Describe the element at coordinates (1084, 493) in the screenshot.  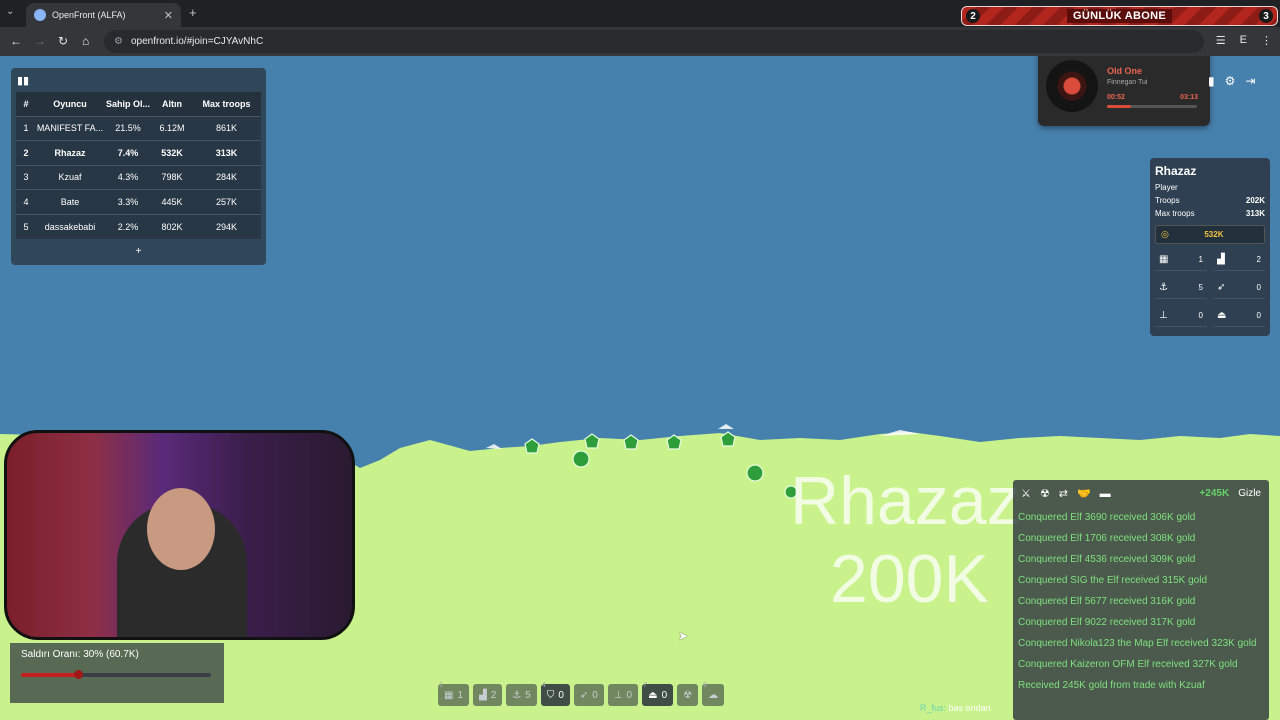
I see `alliance-icon: 🤝` at that location.